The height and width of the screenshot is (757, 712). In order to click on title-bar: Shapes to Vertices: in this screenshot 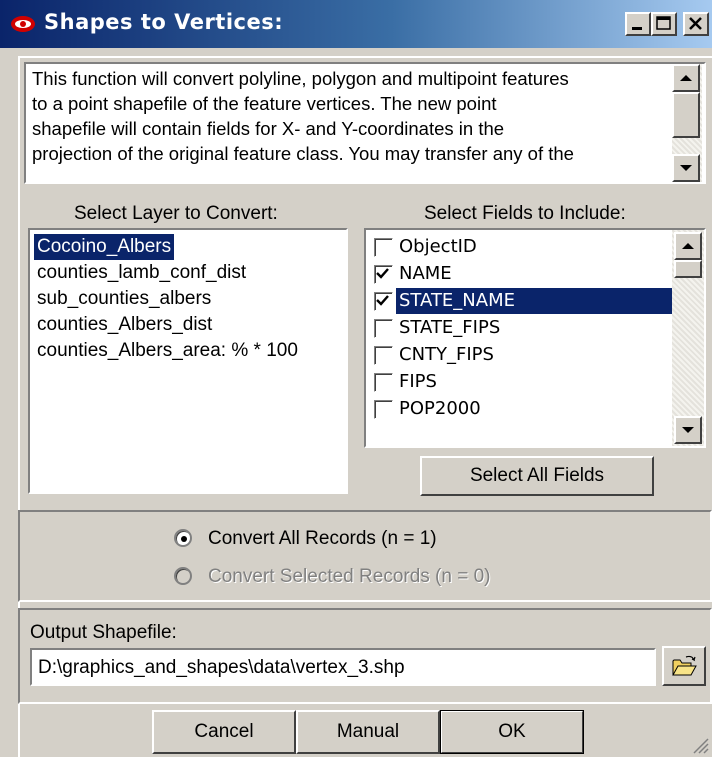, I will do `click(356, 24)`.